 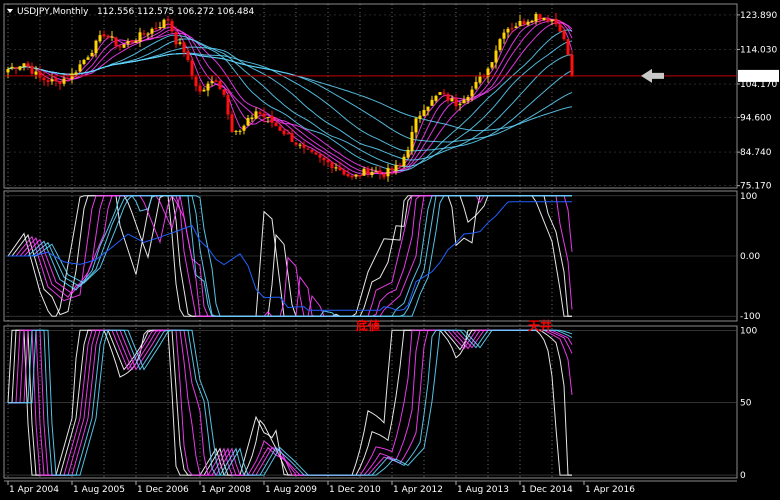 What do you see at coordinates (748, 197) in the screenshot?
I see `osc1-tick-label: 100` at bounding box center [748, 197].